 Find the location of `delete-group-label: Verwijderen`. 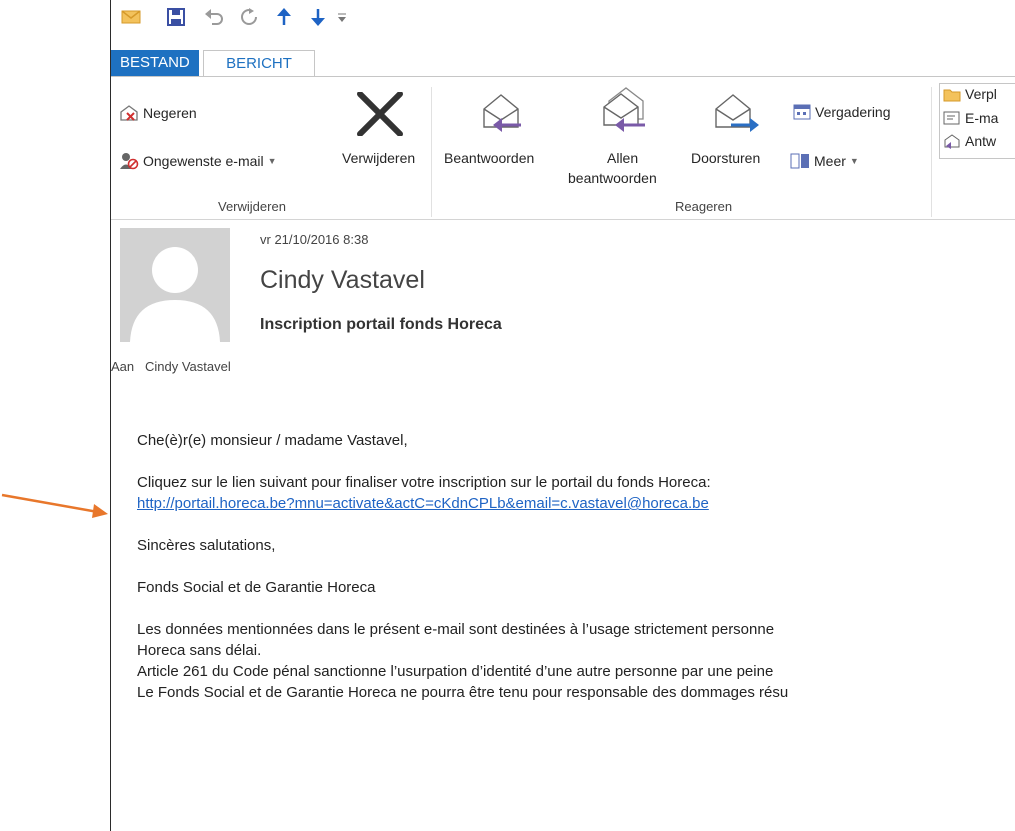

delete-group-label: Verwijderen is located at coordinates (252, 206).